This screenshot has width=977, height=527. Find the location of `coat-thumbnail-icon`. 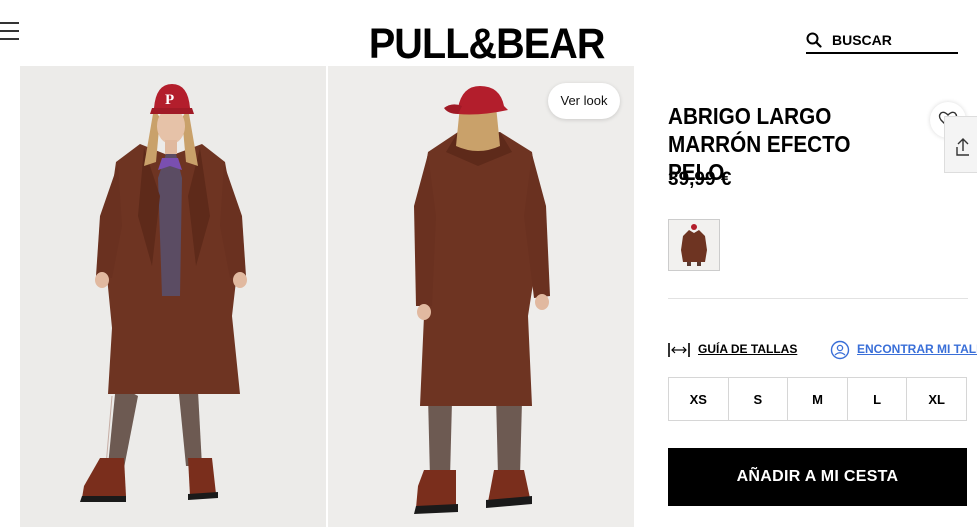

coat-thumbnail-icon is located at coordinates (694, 245).